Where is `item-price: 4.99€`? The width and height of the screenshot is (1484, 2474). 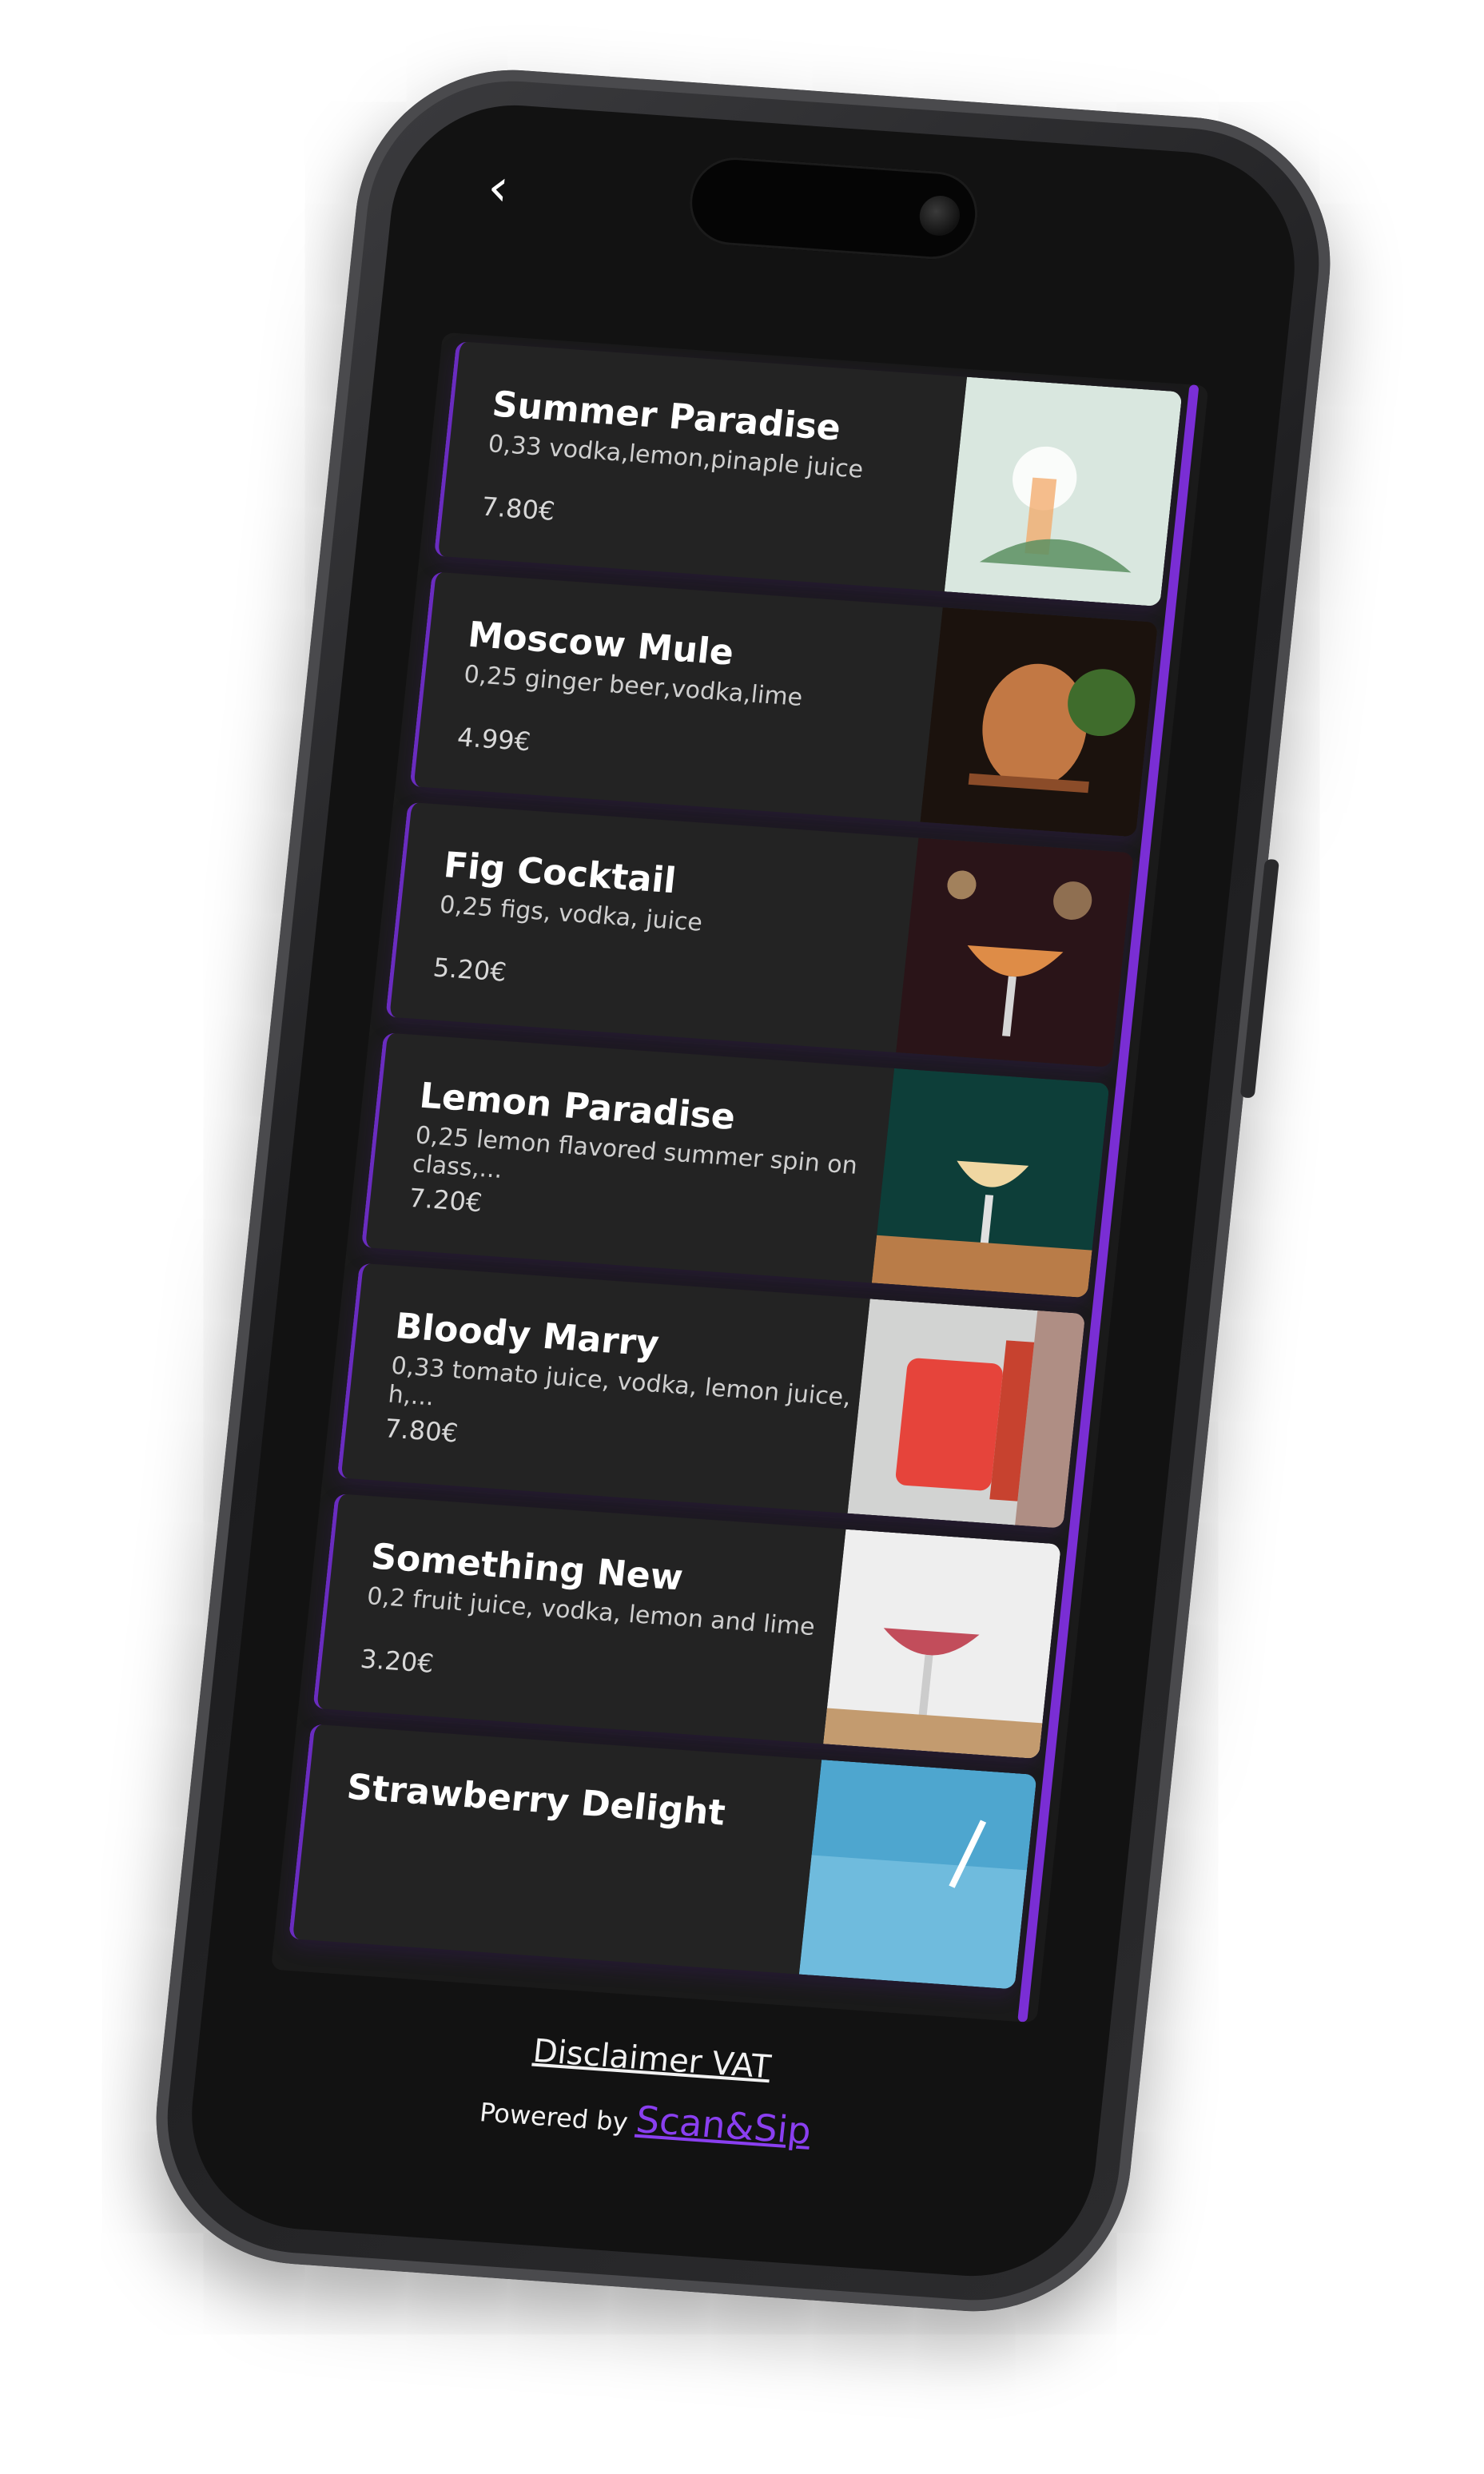
item-price: 4.99€ is located at coordinates (494, 740).